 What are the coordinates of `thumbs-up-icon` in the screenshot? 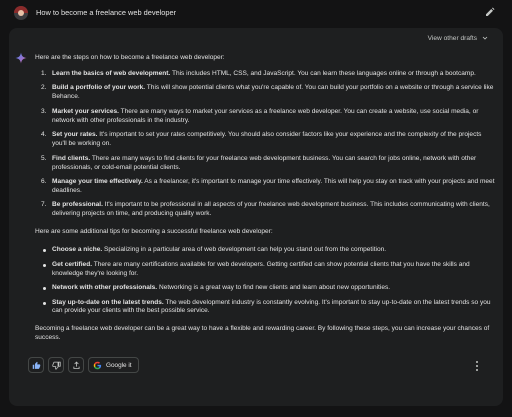 It's located at (36, 365).